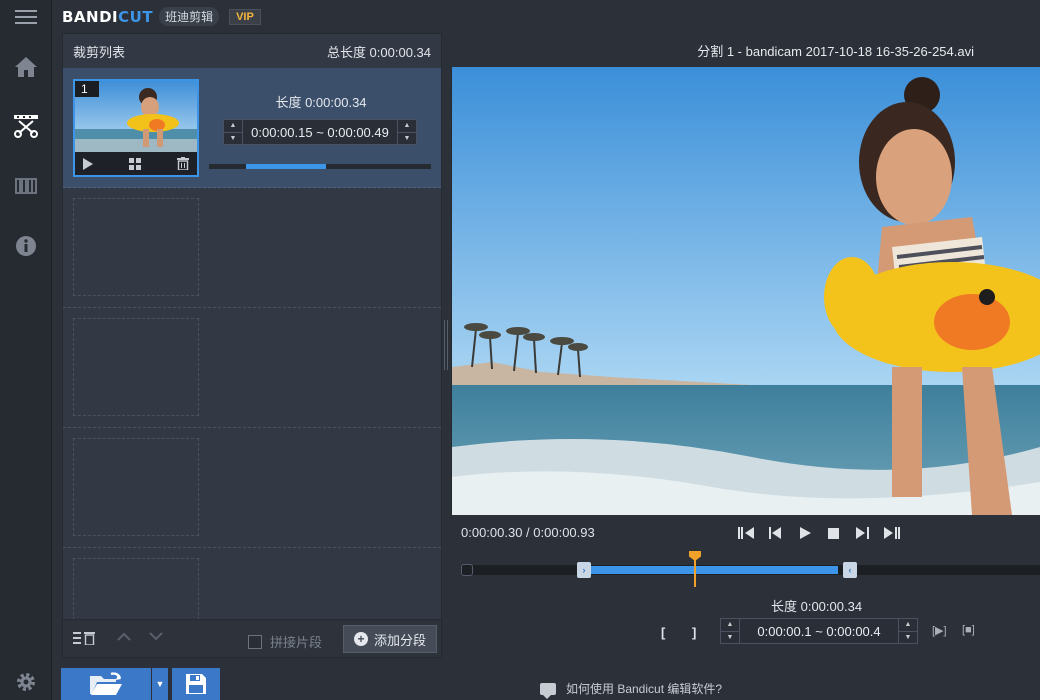 This screenshot has width=1040, height=700. What do you see at coordinates (546, 16) in the screenshot?
I see `top-bar: BANDICUT 班迪剪辑 VIP` at bounding box center [546, 16].